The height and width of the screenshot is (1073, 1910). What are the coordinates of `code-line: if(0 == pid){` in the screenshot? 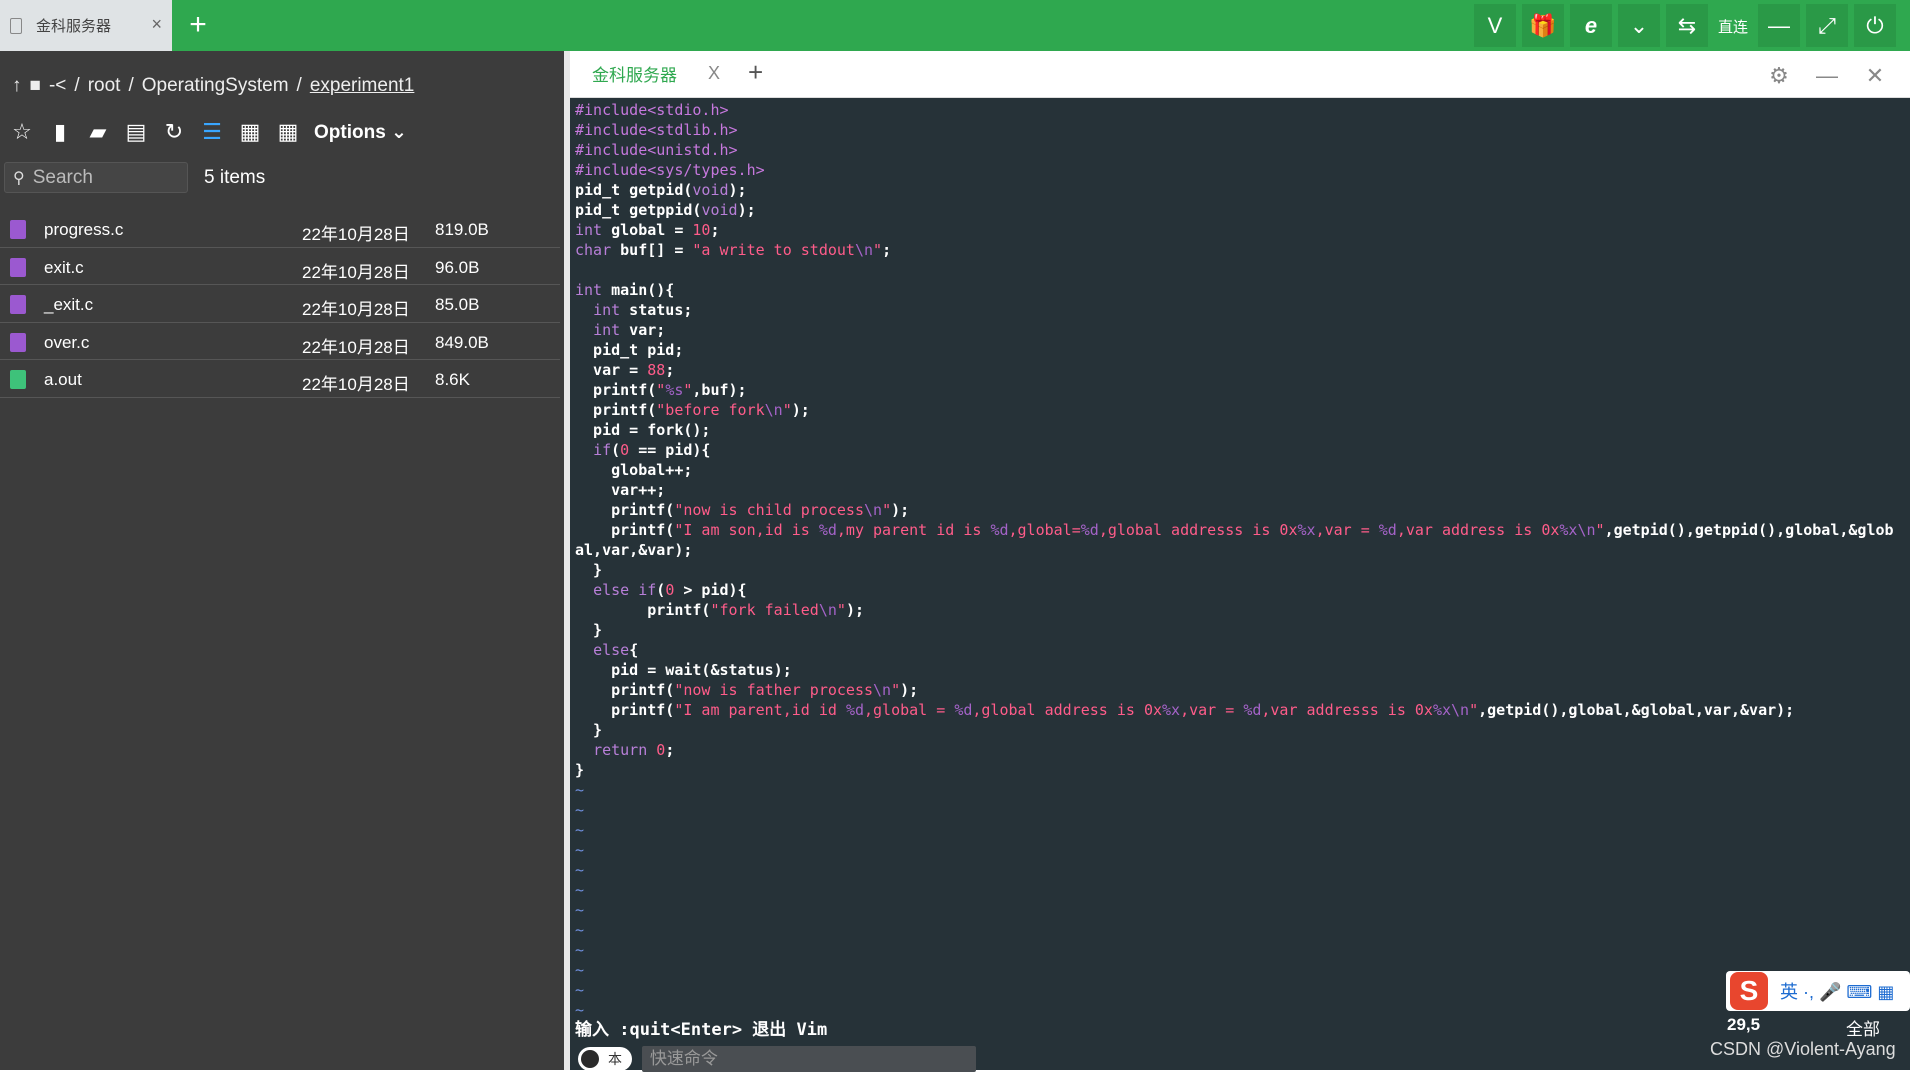 It's located at (1234, 450).